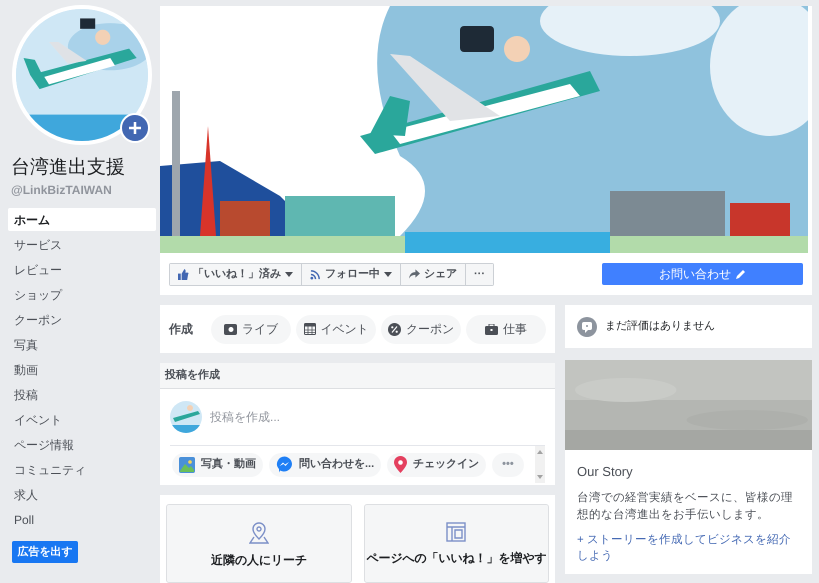  I want to click on promo-card: 近隣の人にリーチ, so click(259, 543).